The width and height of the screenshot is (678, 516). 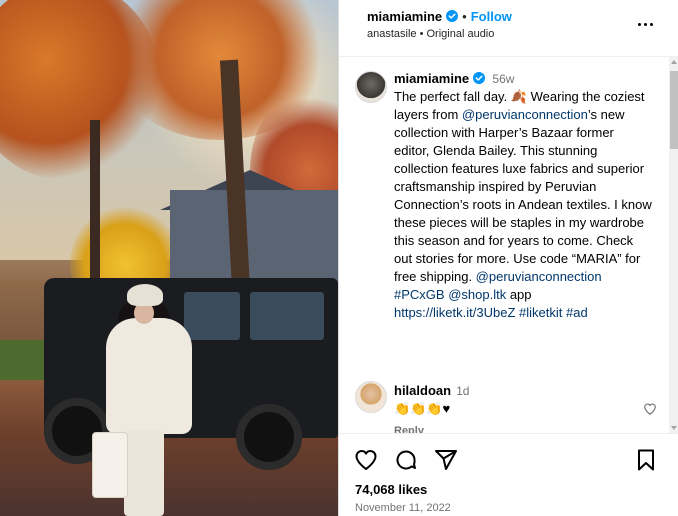 What do you see at coordinates (646, 460) in the screenshot?
I see `save-bookmark-icon` at bounding box center [646, 460].